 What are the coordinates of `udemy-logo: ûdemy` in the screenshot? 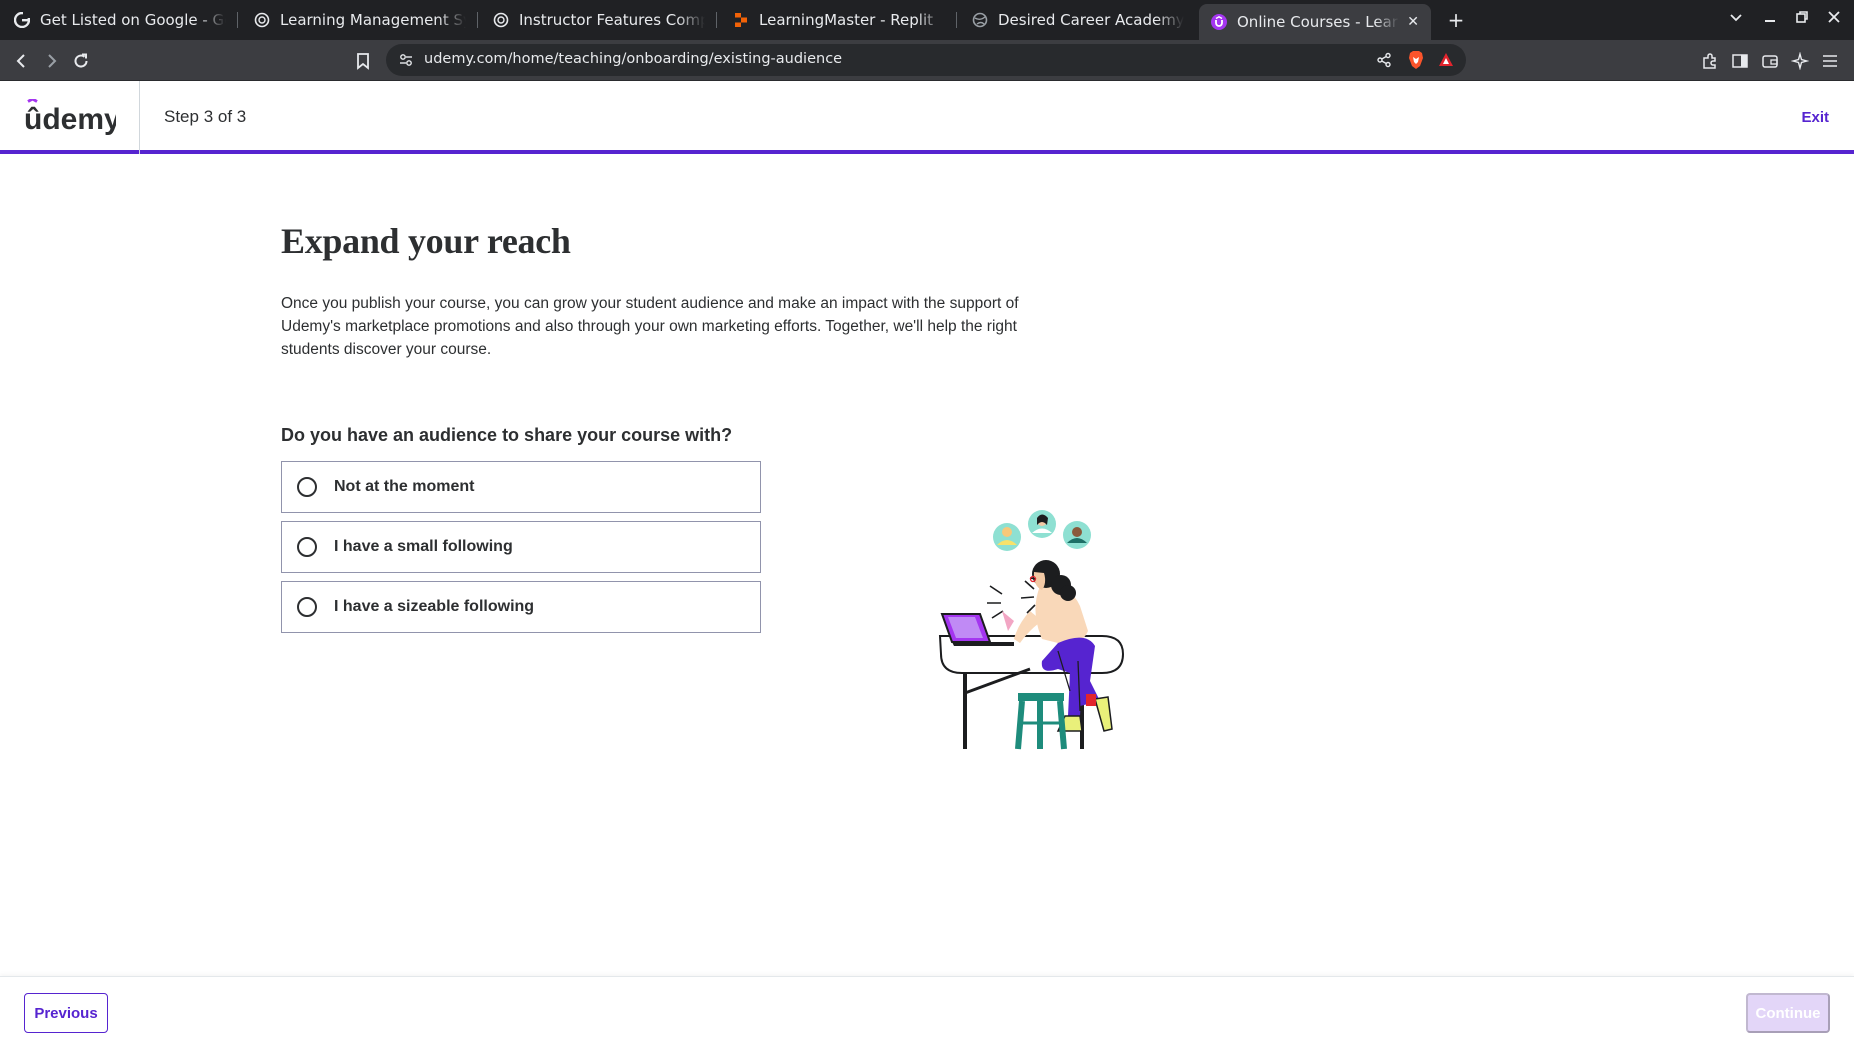 It's located at (72, 118).